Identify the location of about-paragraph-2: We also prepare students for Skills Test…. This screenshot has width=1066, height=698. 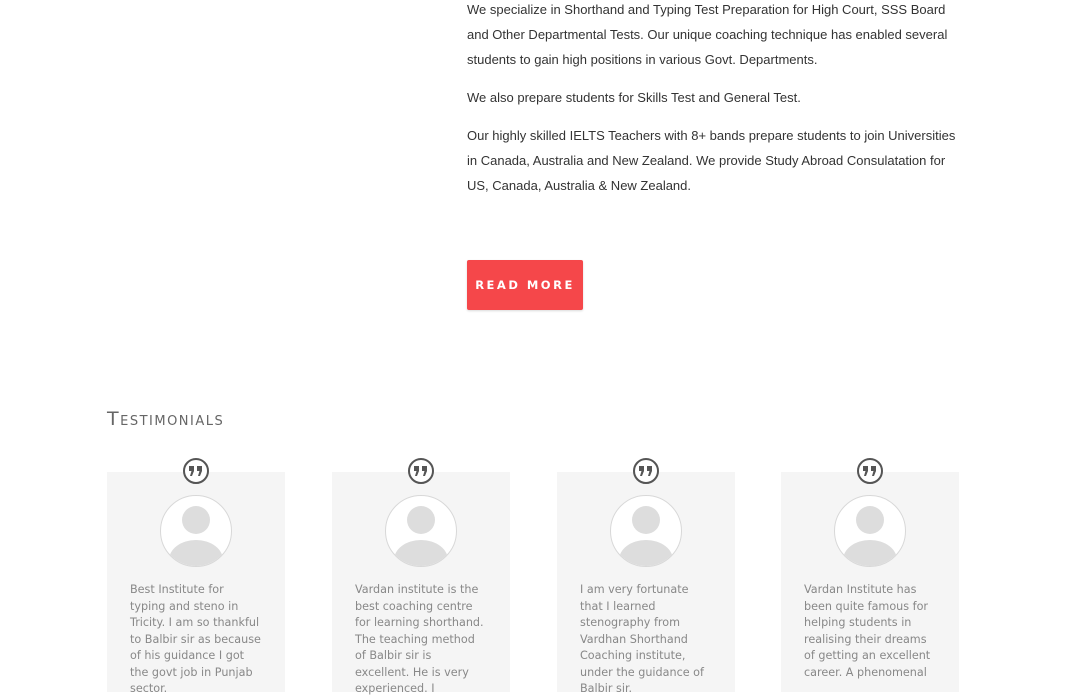
(634, 97).